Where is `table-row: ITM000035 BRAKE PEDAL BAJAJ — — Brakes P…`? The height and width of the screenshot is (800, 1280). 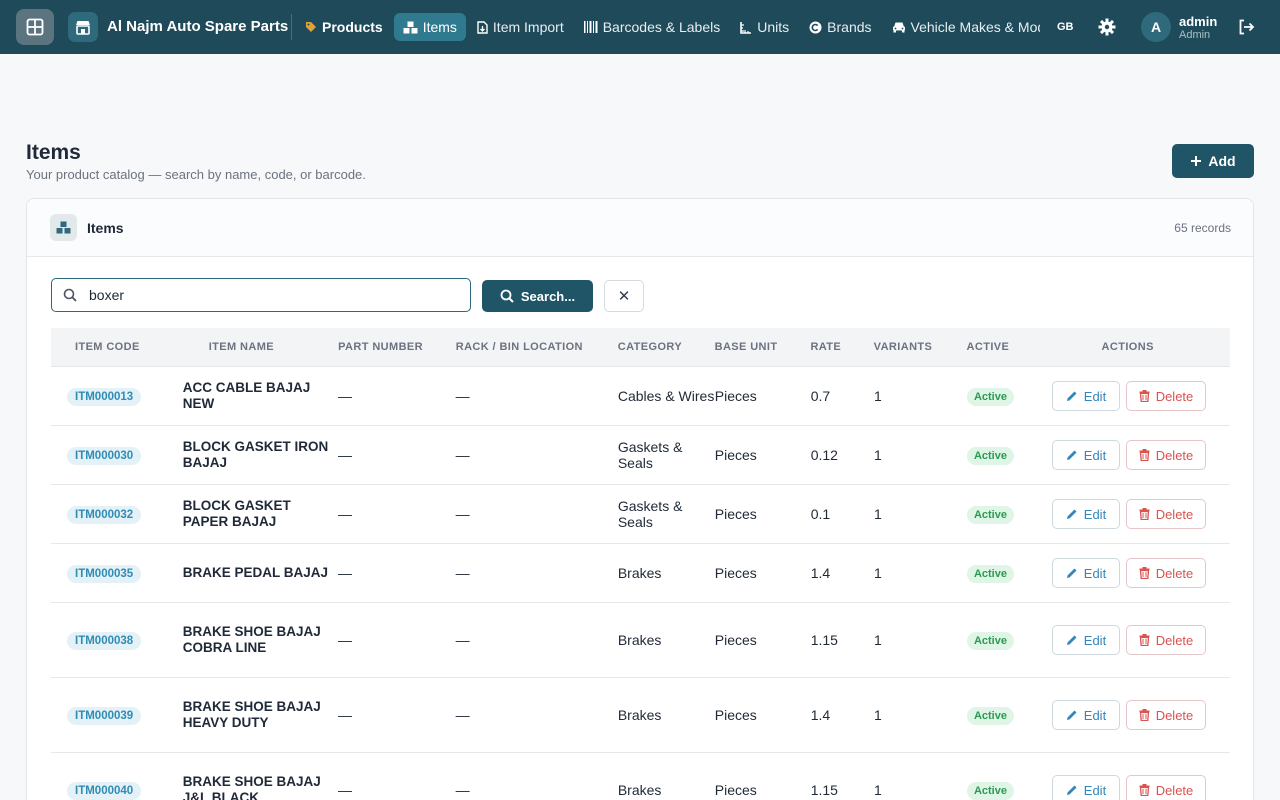 table-row: ITM000035 BRAKE PEDAL BAJAJ — — Brakes P… is located at coordinates (640, 573).